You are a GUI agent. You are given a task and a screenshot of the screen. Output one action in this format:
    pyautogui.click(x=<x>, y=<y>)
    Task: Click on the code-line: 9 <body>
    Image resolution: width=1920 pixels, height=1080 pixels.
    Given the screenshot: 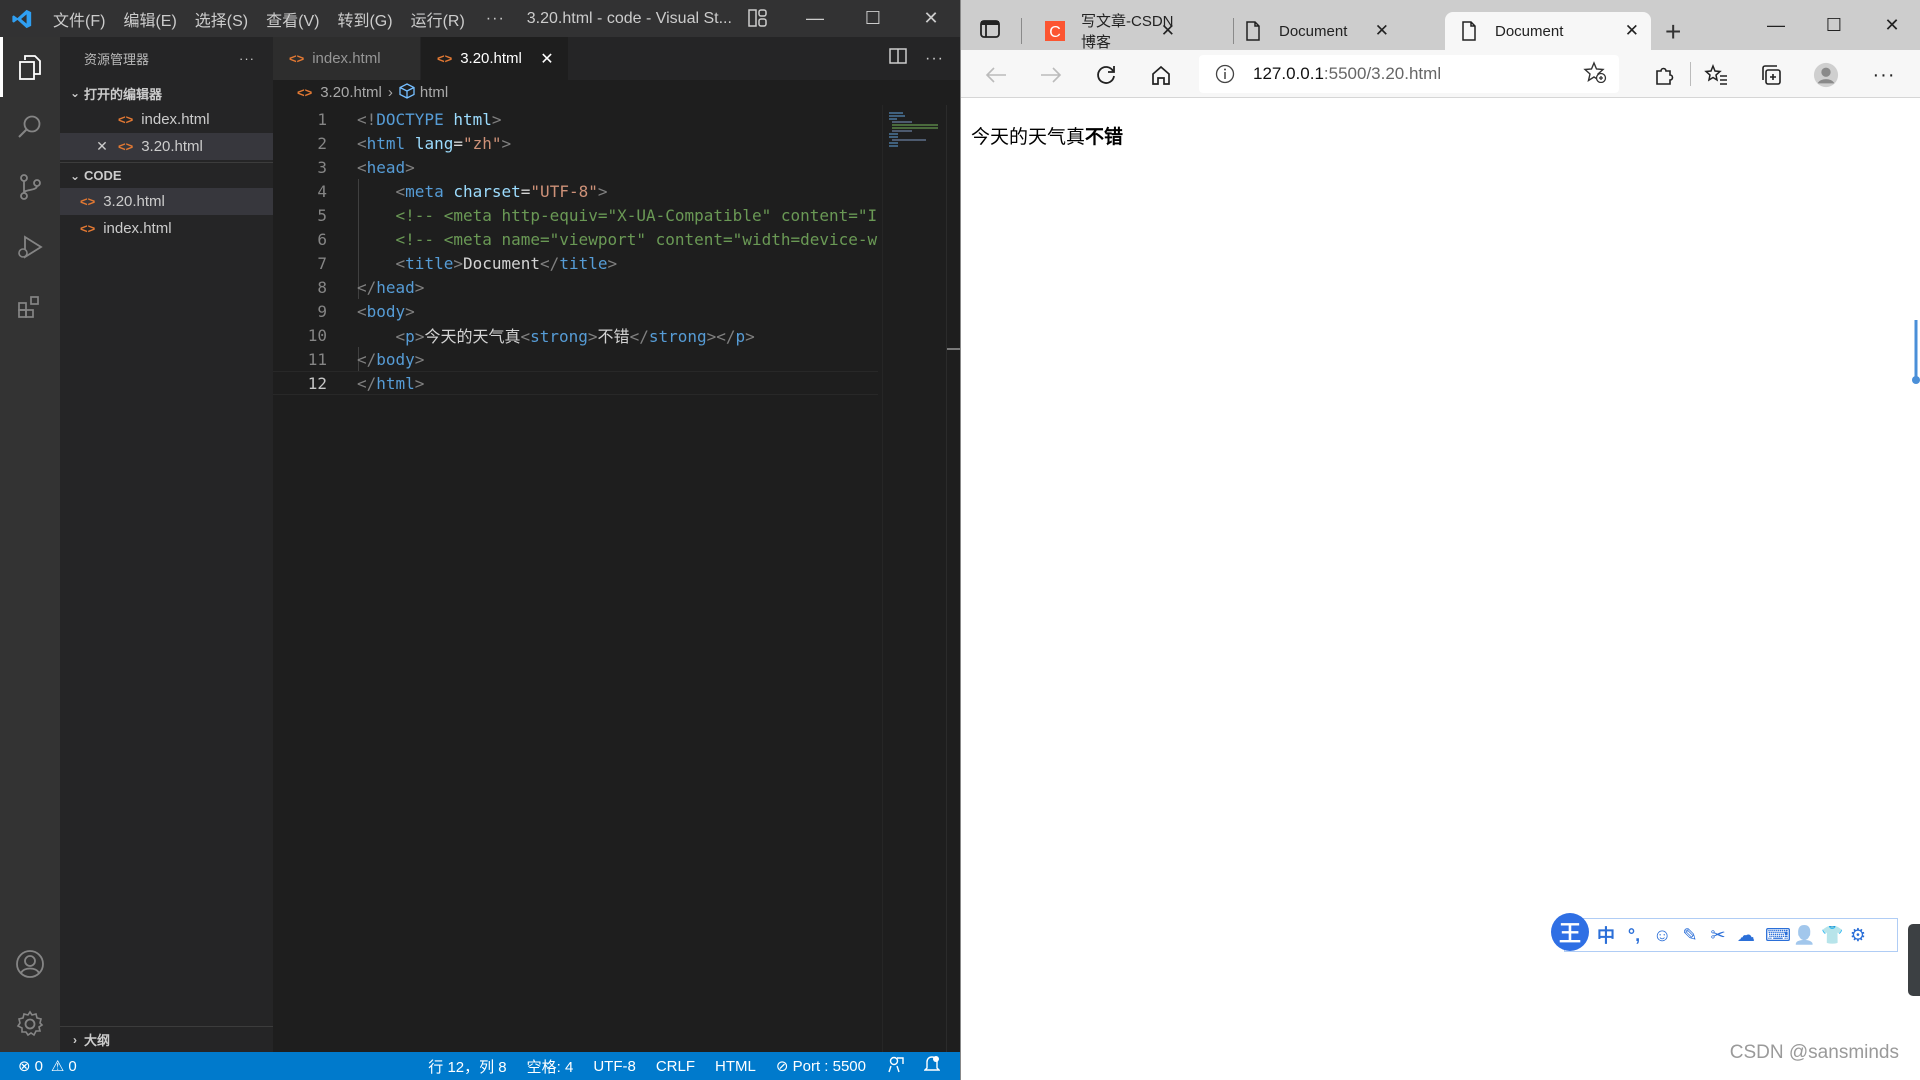 What is the action you would take?
    pyautogui.click(x=575, y=311)
    